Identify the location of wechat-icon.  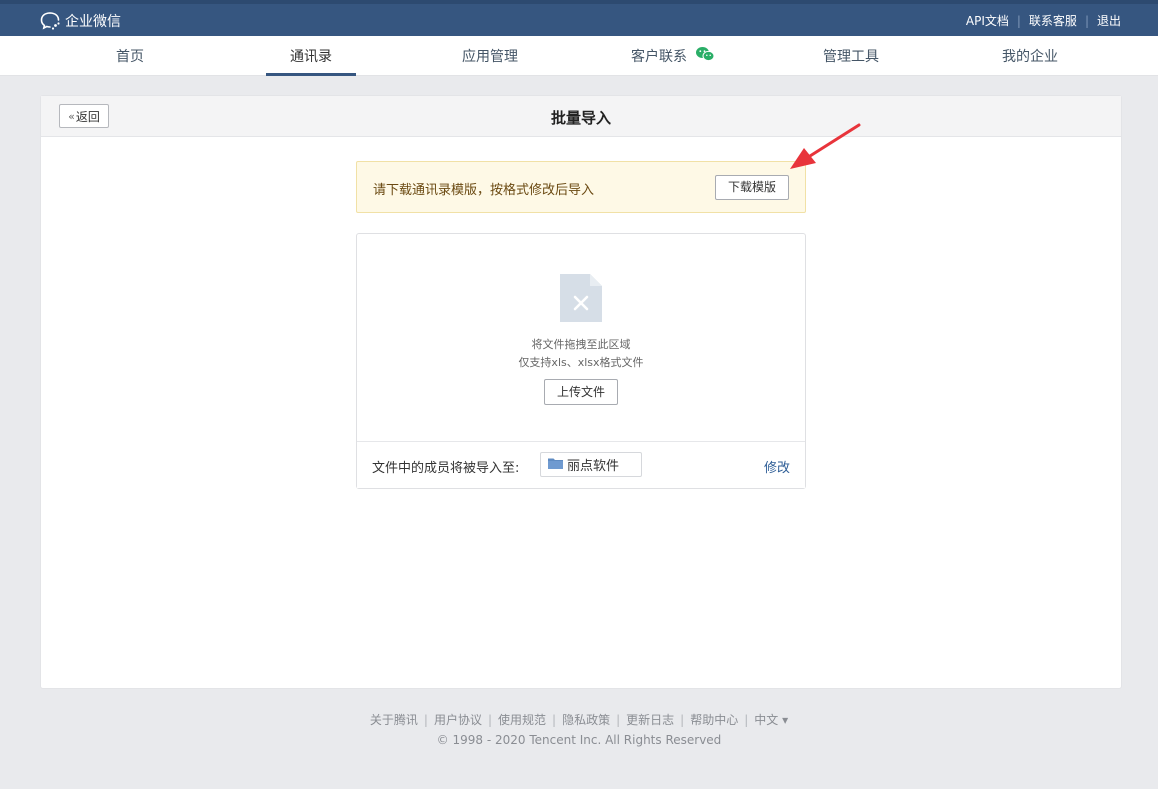
(705, 56).